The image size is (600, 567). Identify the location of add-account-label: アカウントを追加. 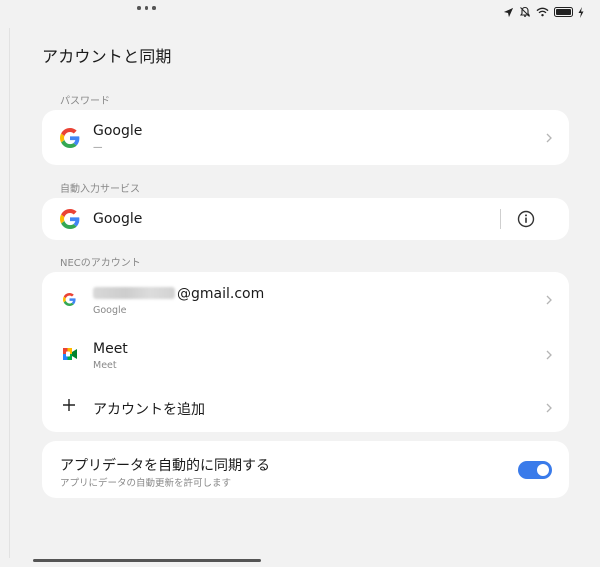
(149, 410).